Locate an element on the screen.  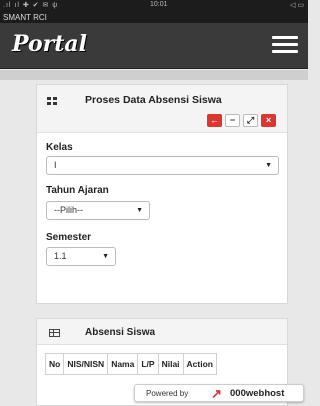
status-right-icons: ◁ ▭ is located at coordinates (297, 5).